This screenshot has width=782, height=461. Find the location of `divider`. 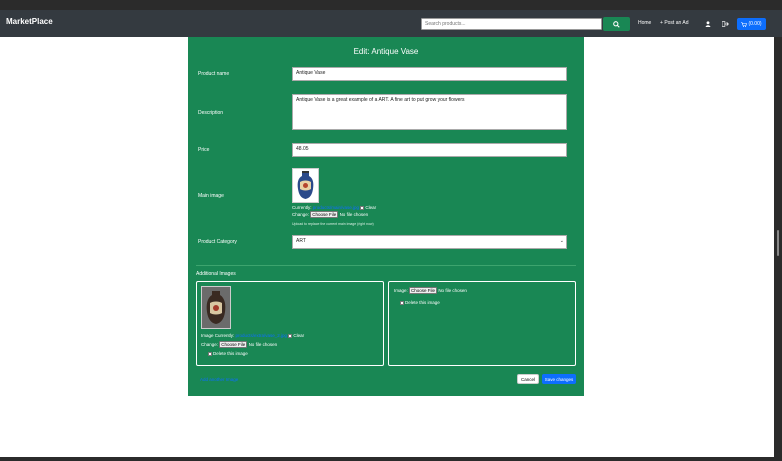

divider is located at coordinates (386, 265).